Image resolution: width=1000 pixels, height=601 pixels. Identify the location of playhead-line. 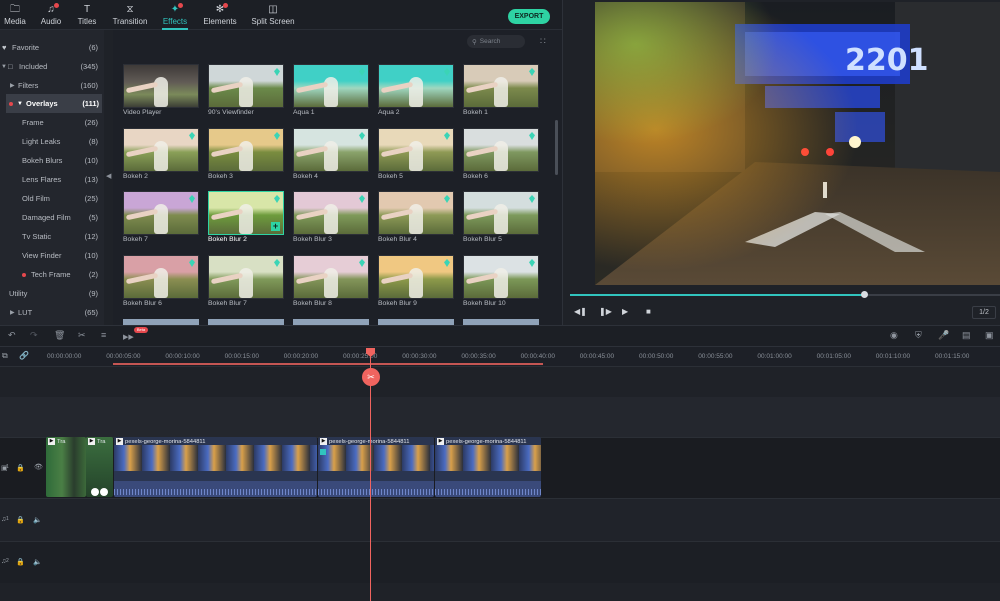
(370, 475).